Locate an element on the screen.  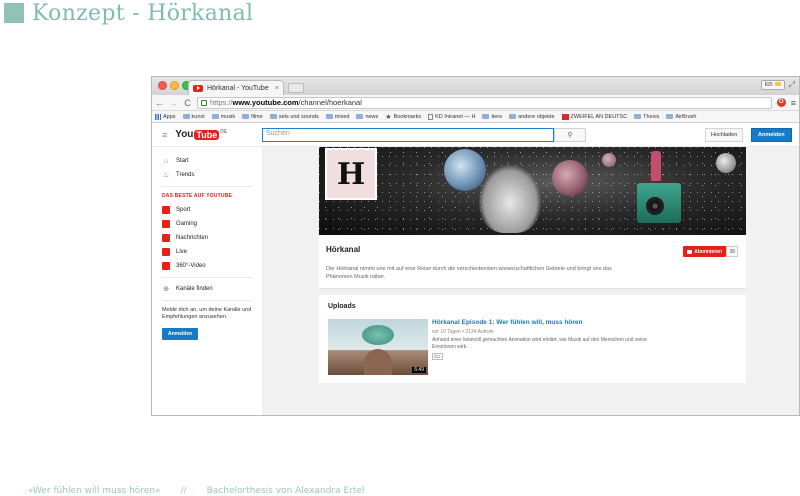
bookmark-folder: Thesis is located at coordinates (646, 117).